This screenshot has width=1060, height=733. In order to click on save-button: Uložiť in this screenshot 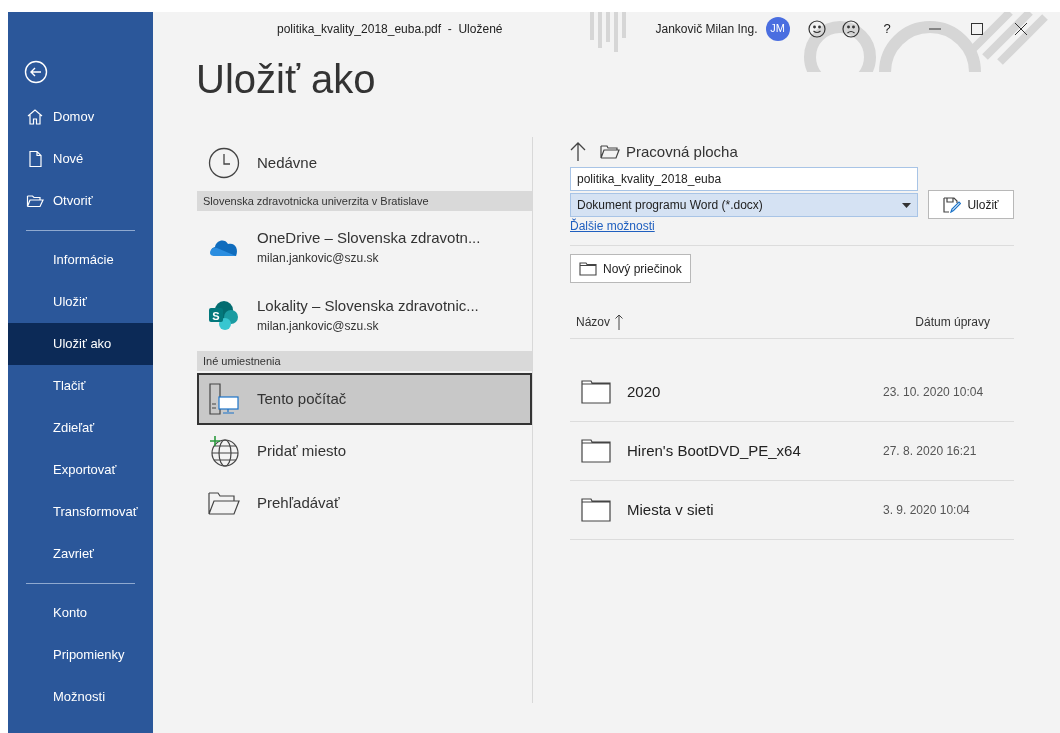, I will do `click(971, 204)`.